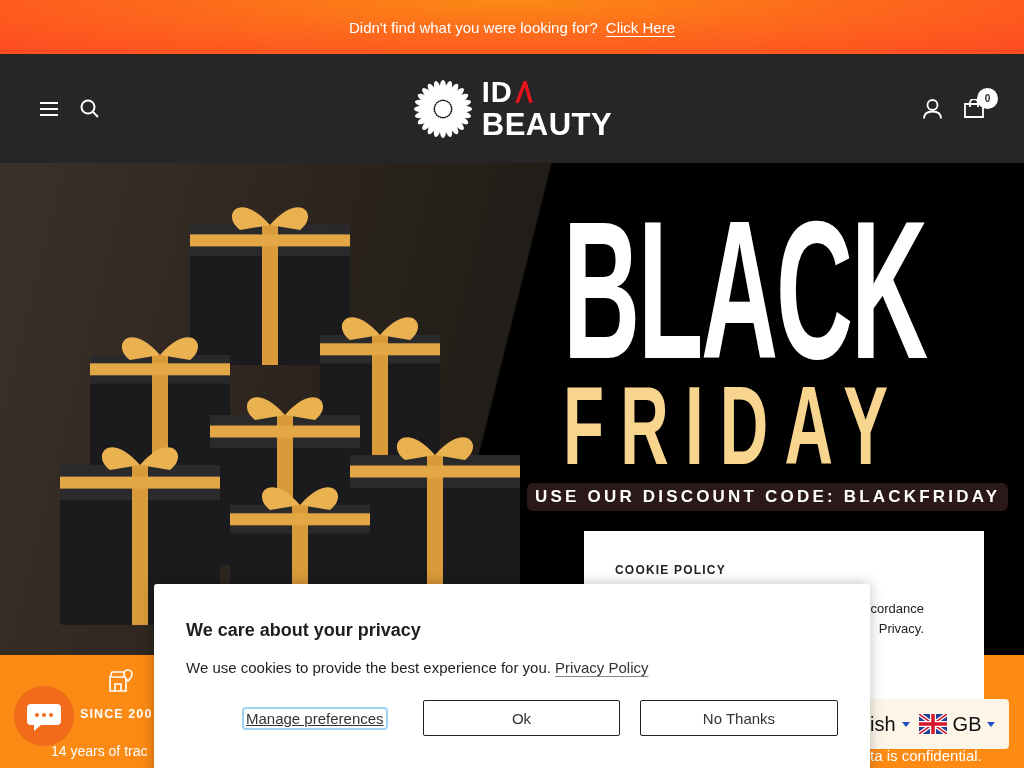 The height and width of the screenshot is (768, 1024). What do you see at coordinates (926, 755) in the screenshot?
I see `feature-text: ta is confidential.` at bounding box center [926, 755].